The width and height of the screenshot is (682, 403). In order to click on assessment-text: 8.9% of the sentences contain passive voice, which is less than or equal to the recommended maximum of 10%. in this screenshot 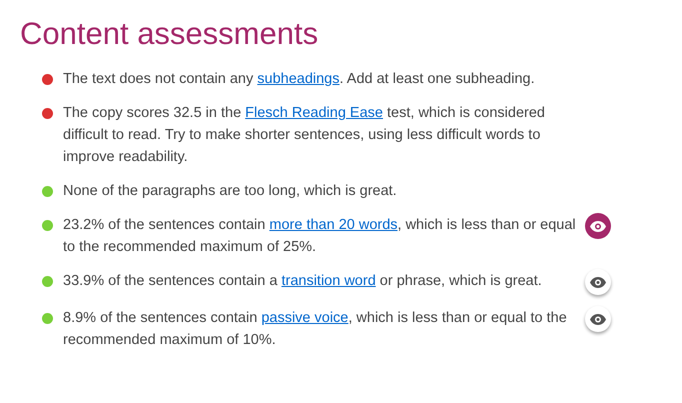, I will do `click(315, 329)`.